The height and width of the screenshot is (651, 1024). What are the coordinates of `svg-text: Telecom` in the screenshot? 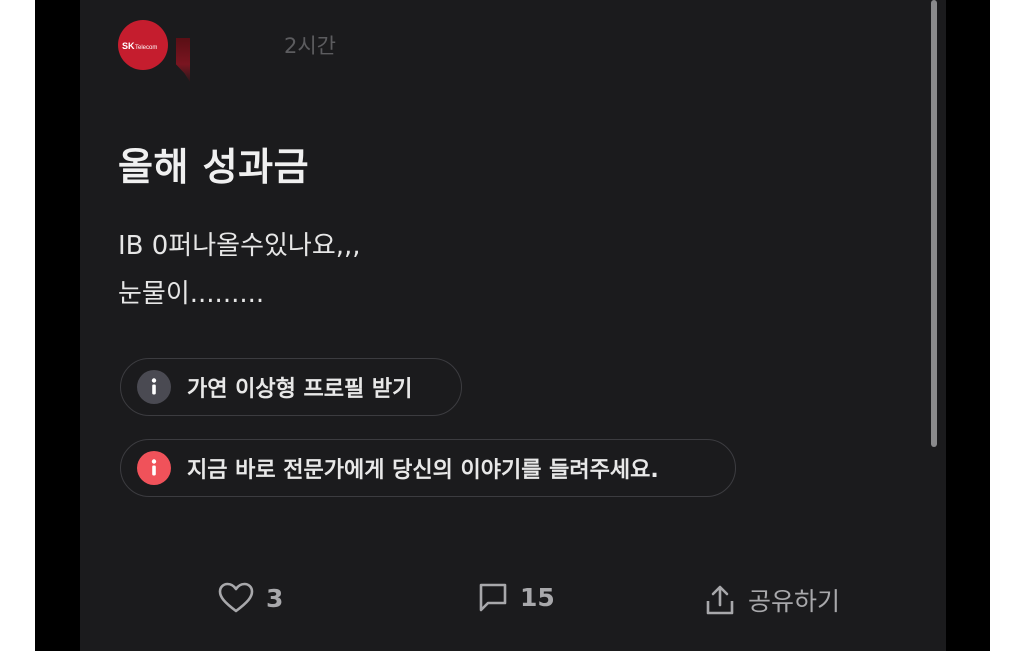 It's located at (146, 48).